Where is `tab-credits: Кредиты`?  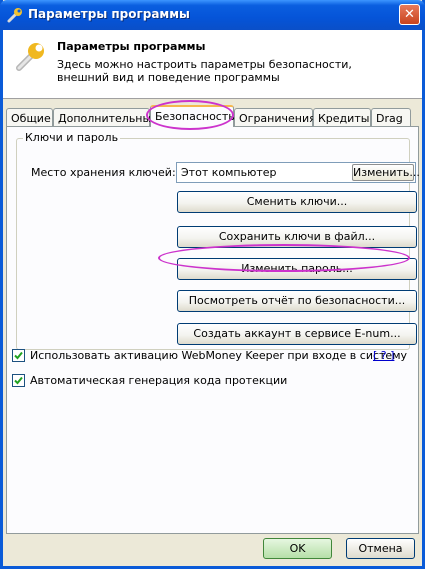 tab-credits: Кредиты is located at coordinates (342, 117).